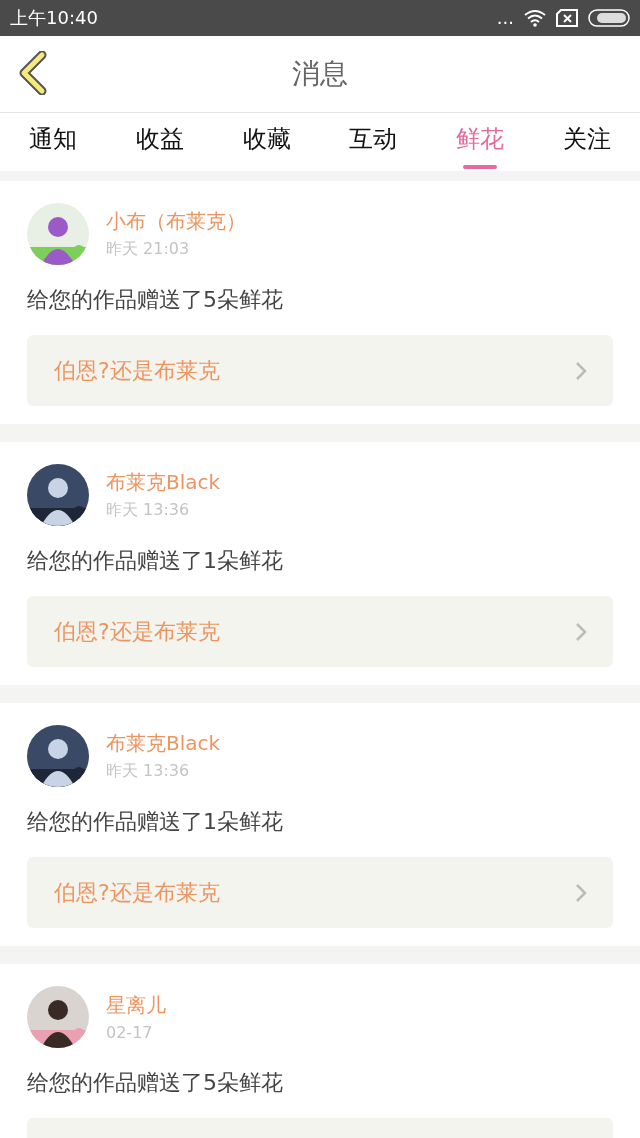  I want to click on user-name: 星离儿, so click(136, 1005).